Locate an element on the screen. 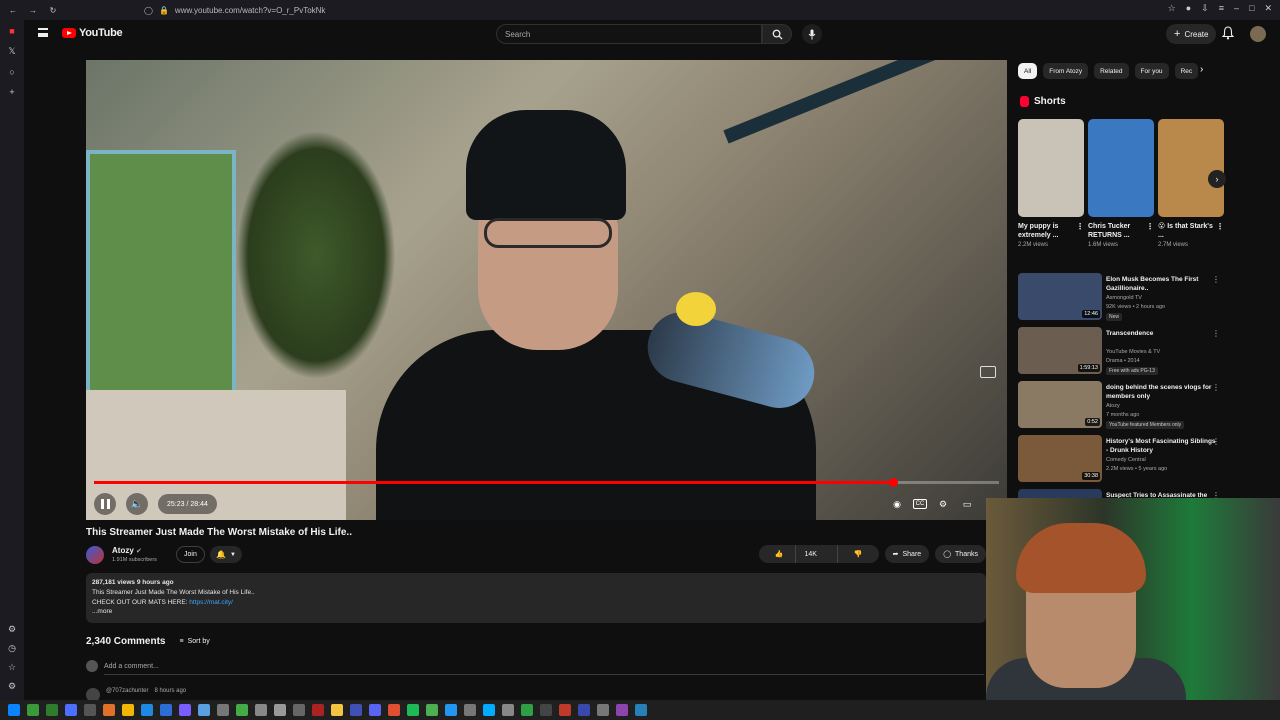 The image size is (1280, 720). sidebar-settings-icon: ⚙ is located at coordinates (12, 629).